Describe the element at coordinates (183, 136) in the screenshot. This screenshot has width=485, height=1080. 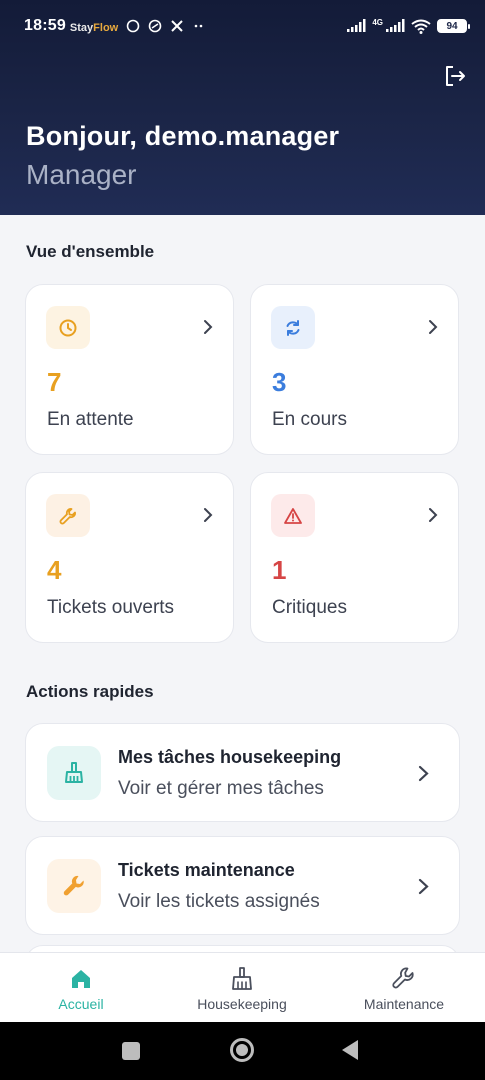
I see `greeting-title: Bonjour, demo.manager` at that location.